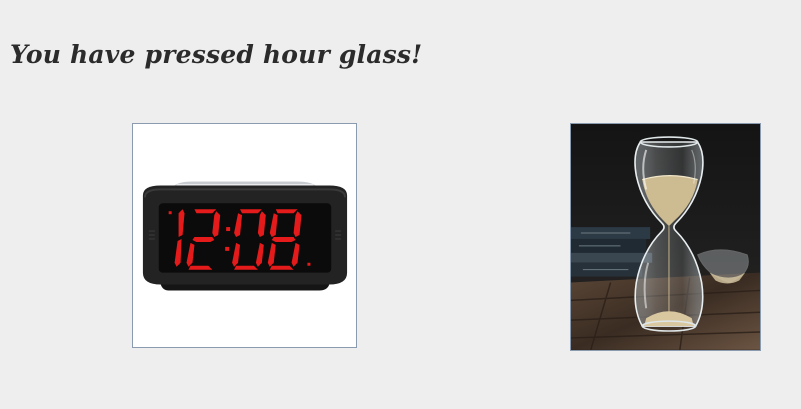 This screenshot has width=801, height=409. I want to click on hourglass-icon, so click(665, 237).